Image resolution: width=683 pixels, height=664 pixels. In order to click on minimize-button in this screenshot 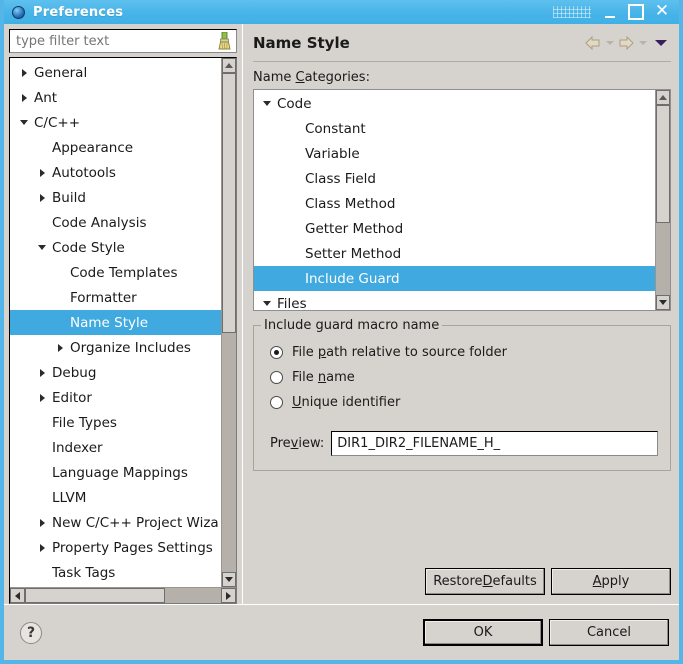, I will do `click(610, 12)`.